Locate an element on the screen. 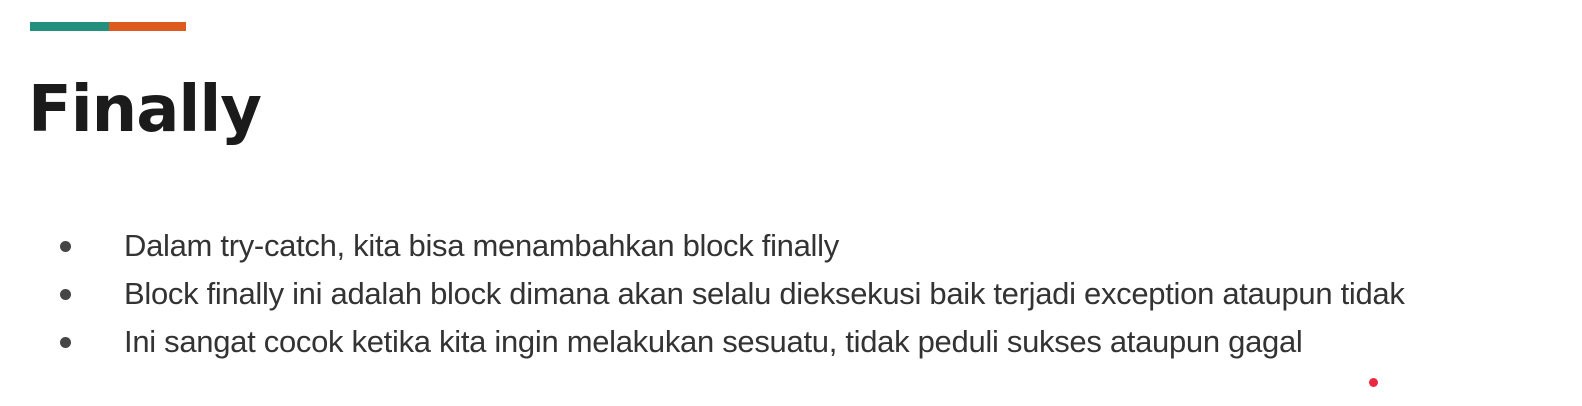 The width and height of the screenshot is (1582, 406). accent-bar-orange-segment is located at coordinates (147, 26).